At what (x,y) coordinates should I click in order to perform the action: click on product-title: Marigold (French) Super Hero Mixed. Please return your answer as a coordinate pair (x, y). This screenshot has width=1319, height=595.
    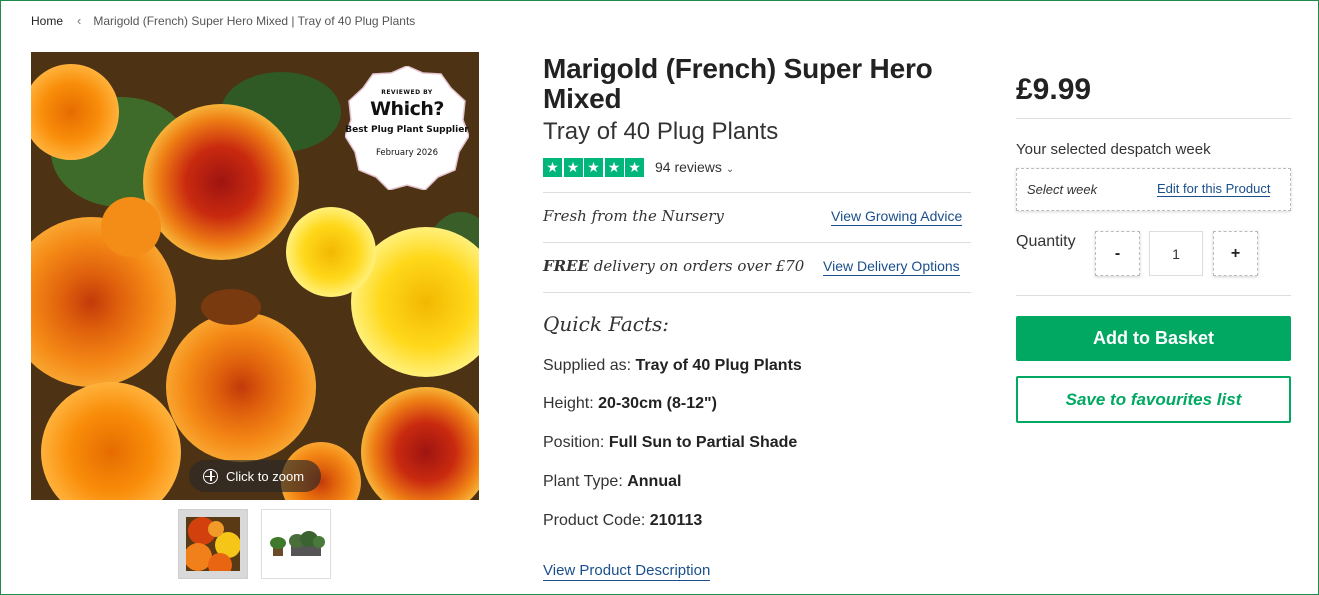
    Looking at the image, I should click on (738, 83).